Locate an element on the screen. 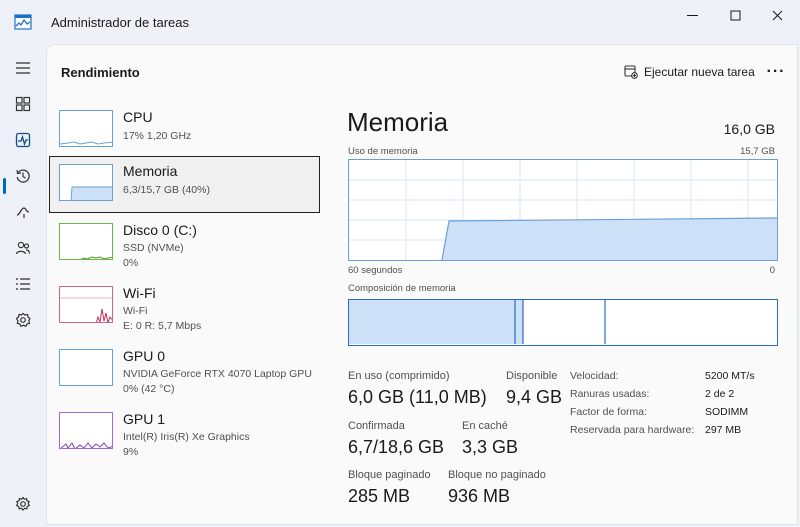 The width and height of the screenshot is (800, 527). window-title: Administrador de tareas is located at coordinates (120, 22).